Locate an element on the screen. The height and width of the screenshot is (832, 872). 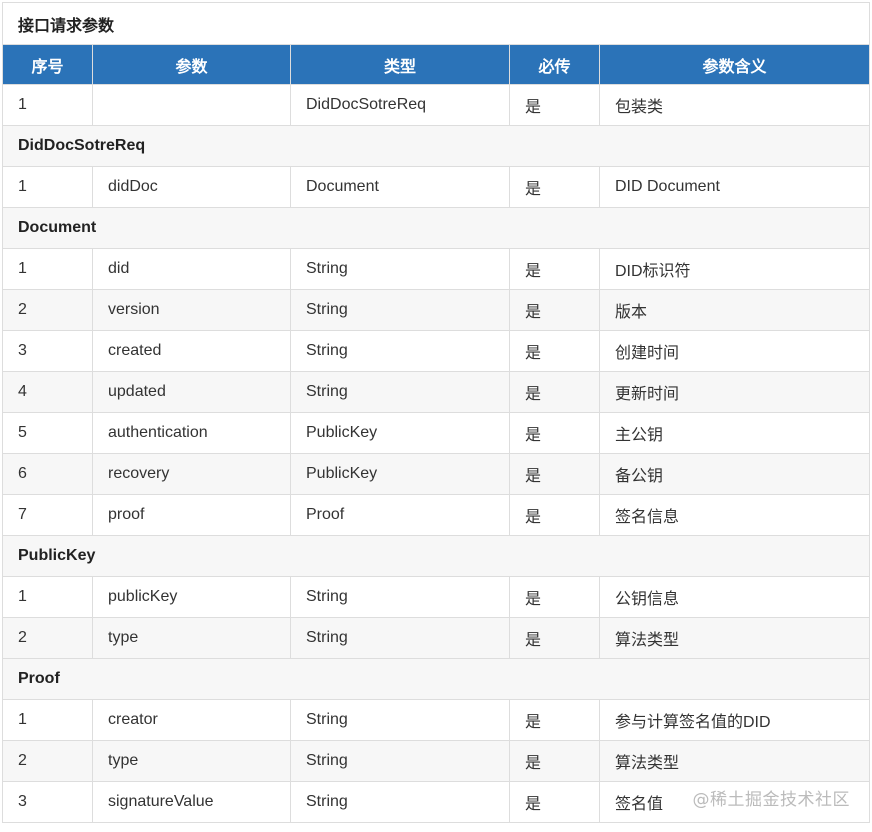
table-row: 4 updated String 是更新时间 is located at coordinates (436, 392).